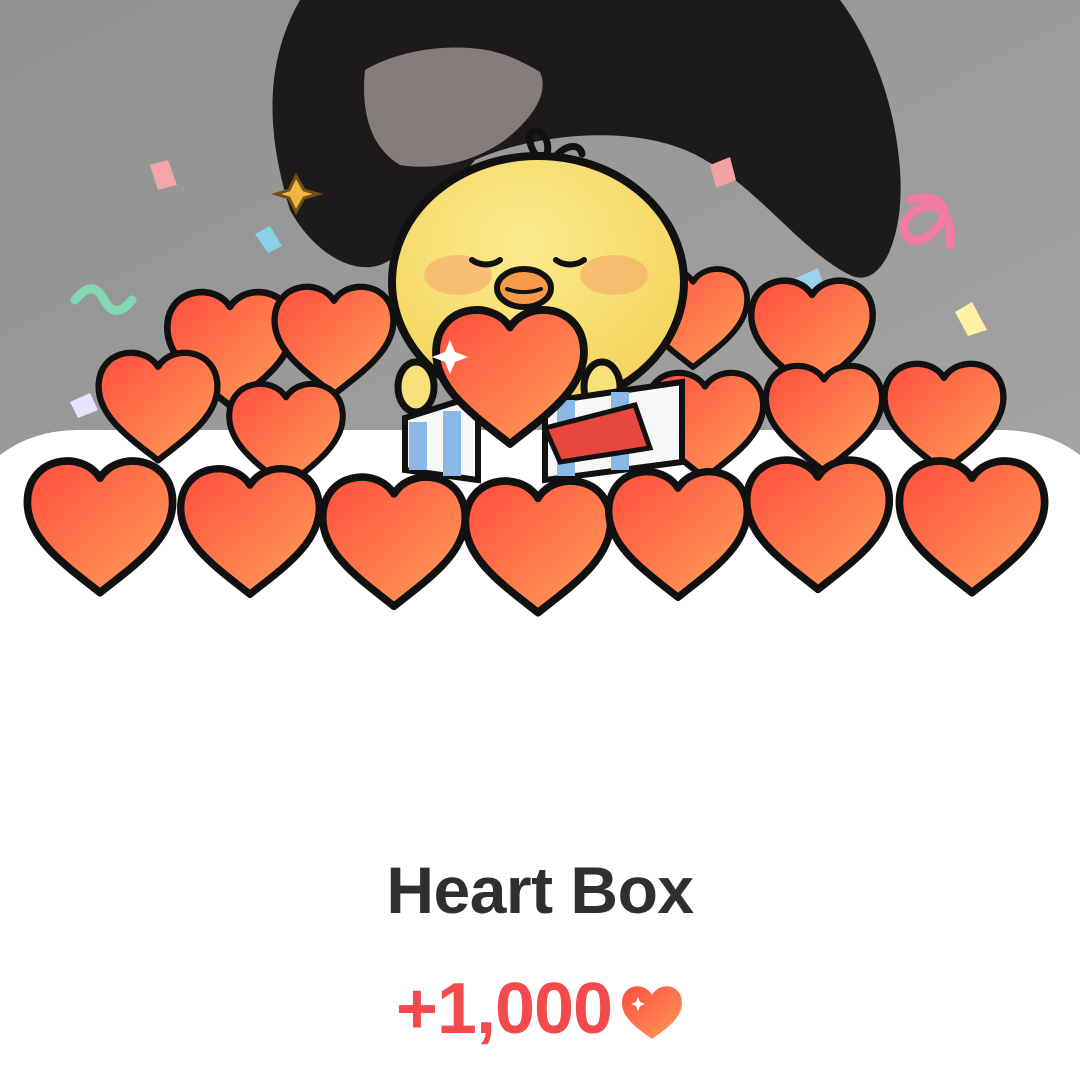 The image size is (1080, 1080). I want to click on reward-amount: +1,000, so click(504, 1009).